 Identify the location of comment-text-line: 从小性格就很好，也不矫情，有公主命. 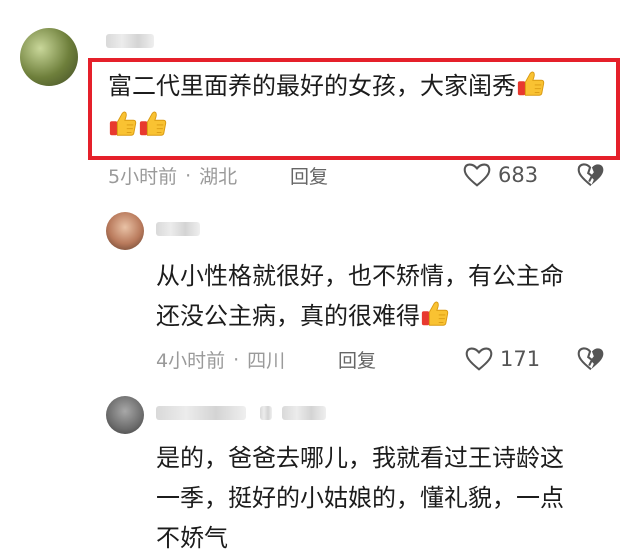
(360, 276).